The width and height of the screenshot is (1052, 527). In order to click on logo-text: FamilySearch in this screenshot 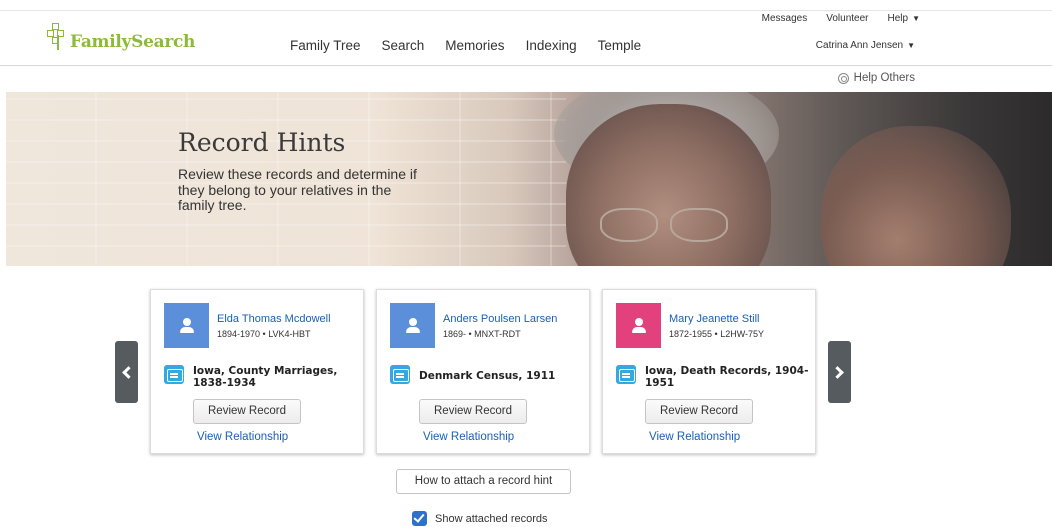, I will do `click(133, 42)`.